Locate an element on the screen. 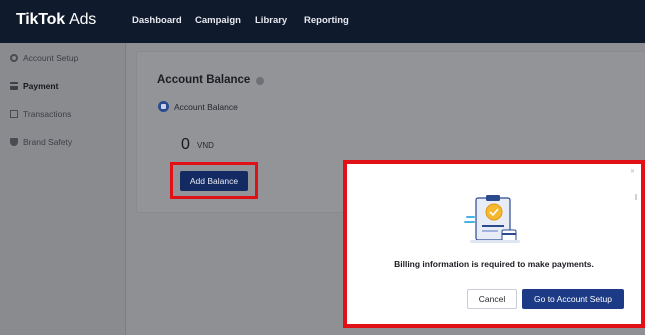  nav-campaign: Campaign is located at coordinates (218, 20).